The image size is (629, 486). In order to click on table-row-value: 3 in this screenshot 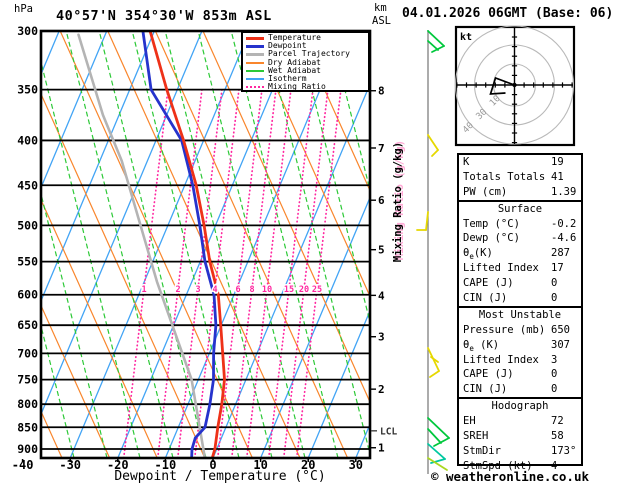, I will do `click(554, 359)`.